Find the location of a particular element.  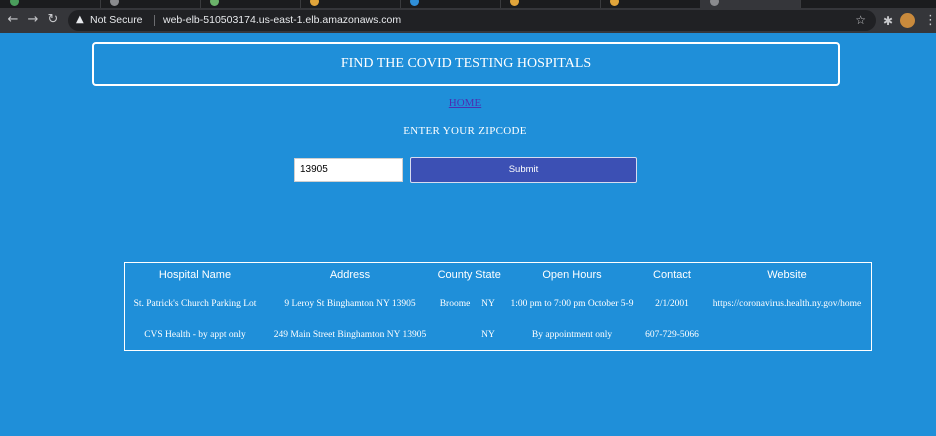

table-cell-contact: 607-729-5066 is located at coordinates (672, 335).